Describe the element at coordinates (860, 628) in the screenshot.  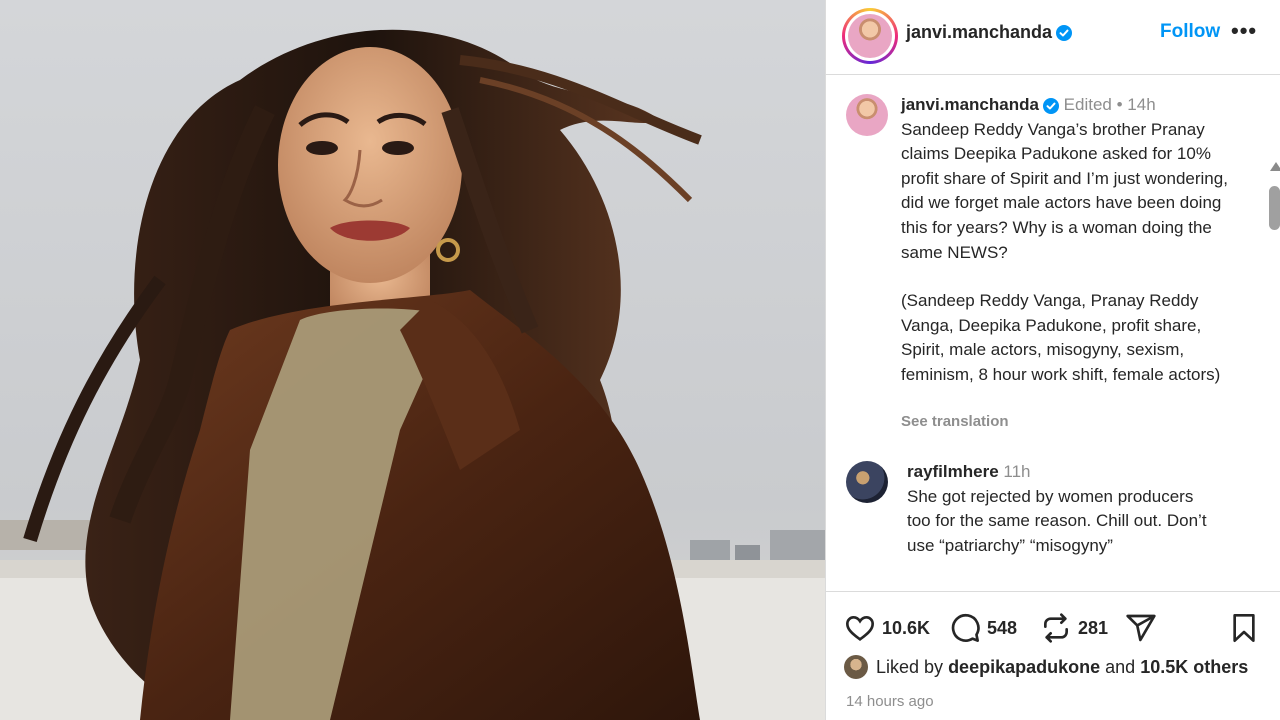
I see `heart-icon` at that location.